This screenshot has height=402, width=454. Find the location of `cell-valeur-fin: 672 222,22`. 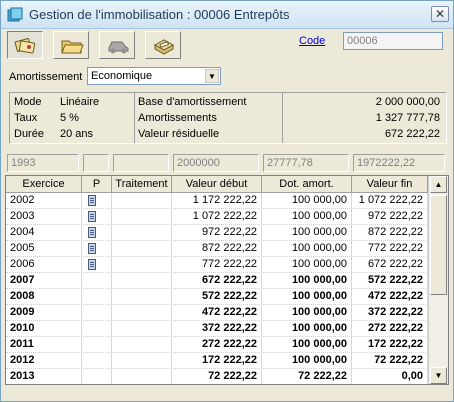

cell-valeur-fin: 672 222,22 is located at coordinates (390, 265).